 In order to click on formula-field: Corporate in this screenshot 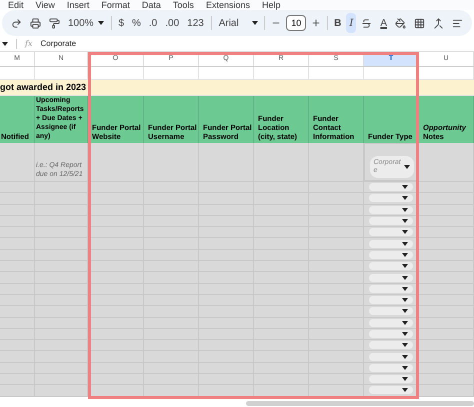, I will do `click(58, 44)`.